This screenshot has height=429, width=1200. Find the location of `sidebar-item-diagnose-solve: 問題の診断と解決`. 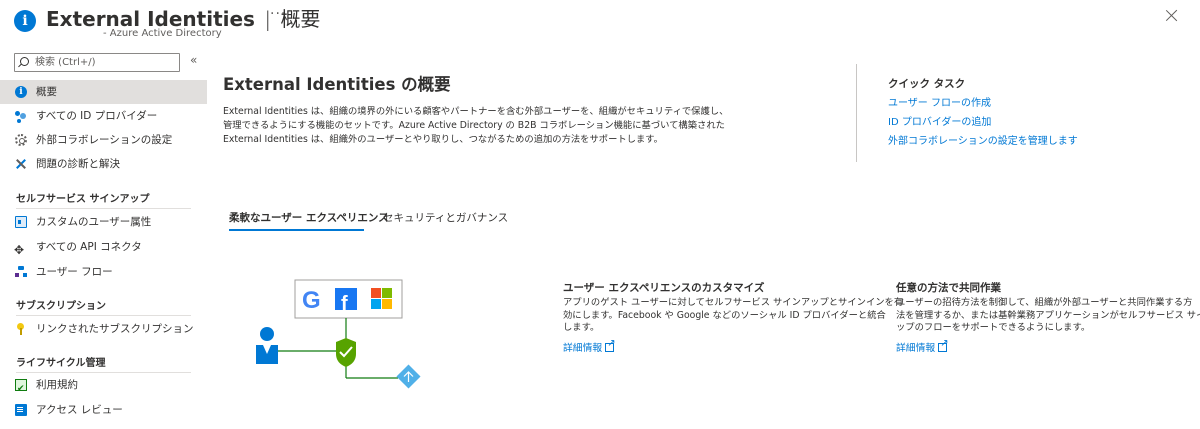

sidebar-item-diagnose-solve: 問題の診断と解決 is located at coordinates (103, 164).